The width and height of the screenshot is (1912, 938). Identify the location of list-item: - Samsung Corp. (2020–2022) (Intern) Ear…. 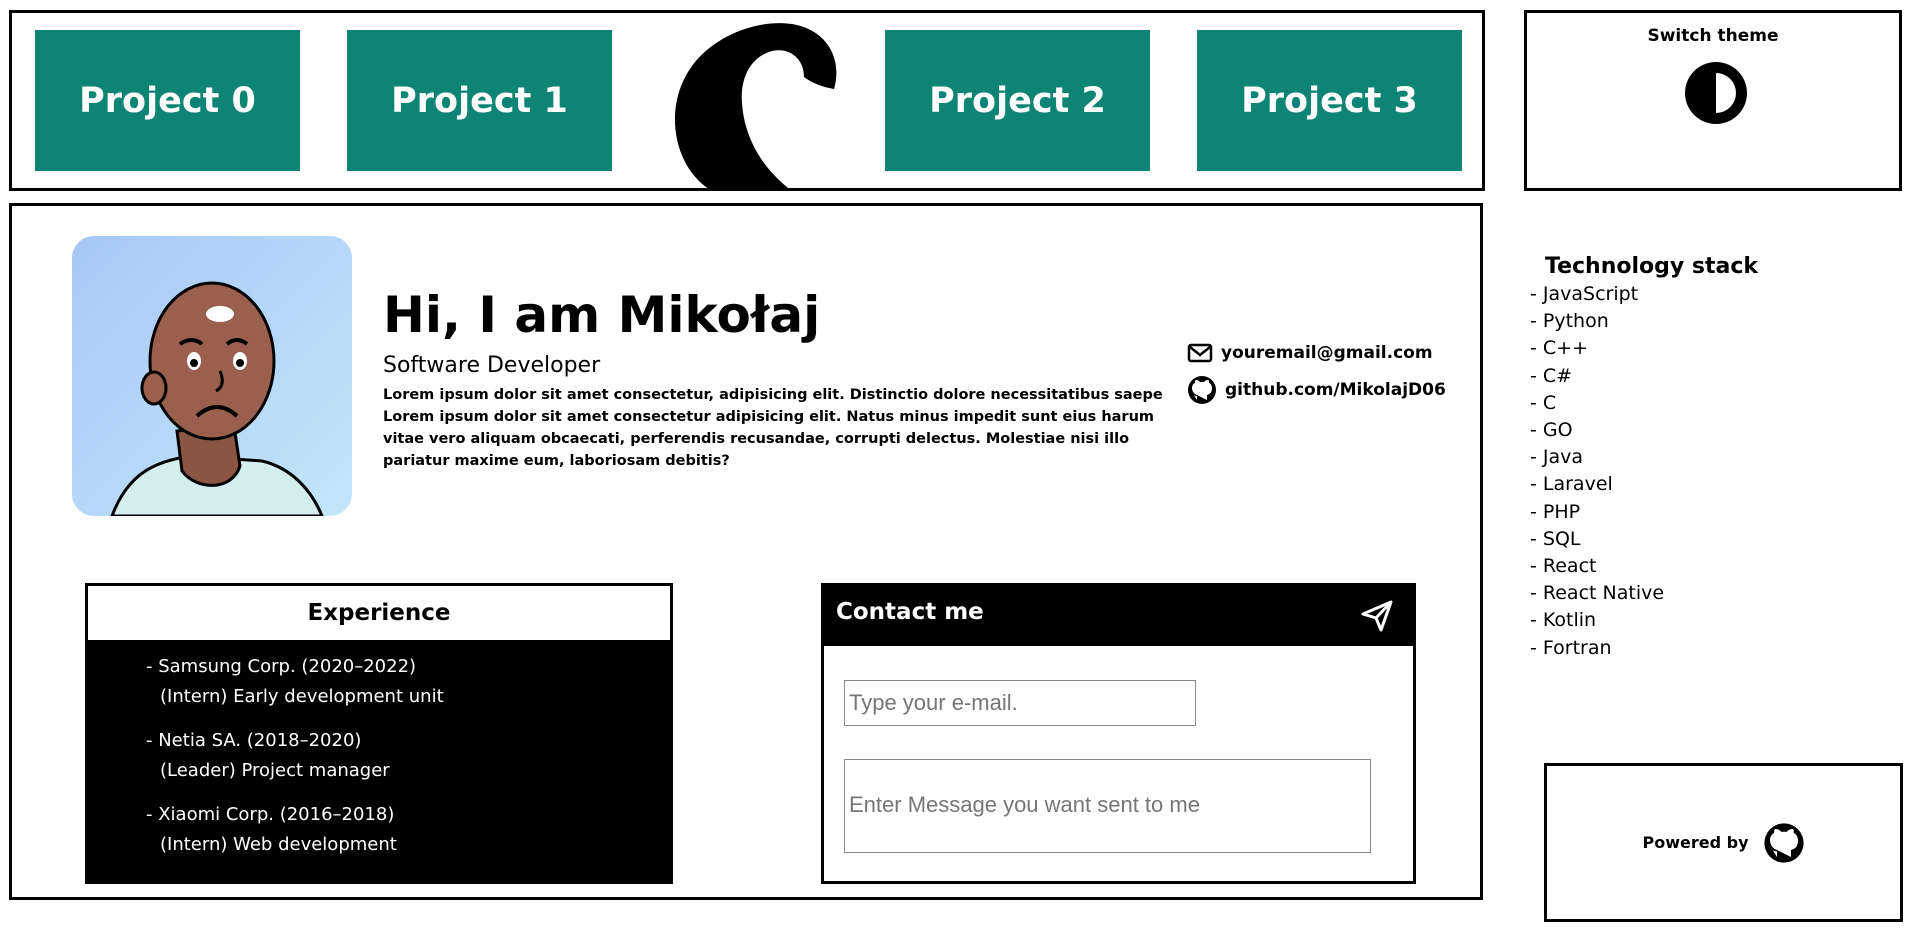
(408, 682).